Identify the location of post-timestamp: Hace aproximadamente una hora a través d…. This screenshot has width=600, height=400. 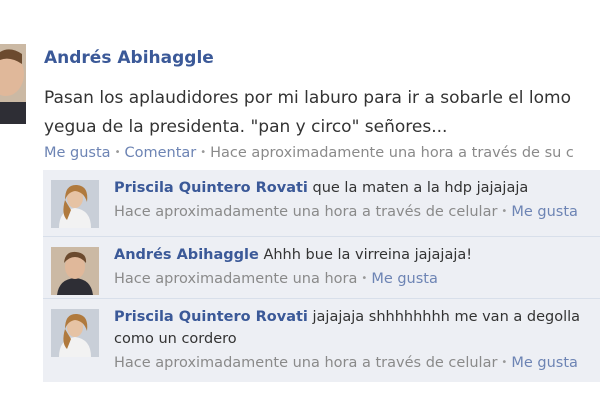
(392, 153).